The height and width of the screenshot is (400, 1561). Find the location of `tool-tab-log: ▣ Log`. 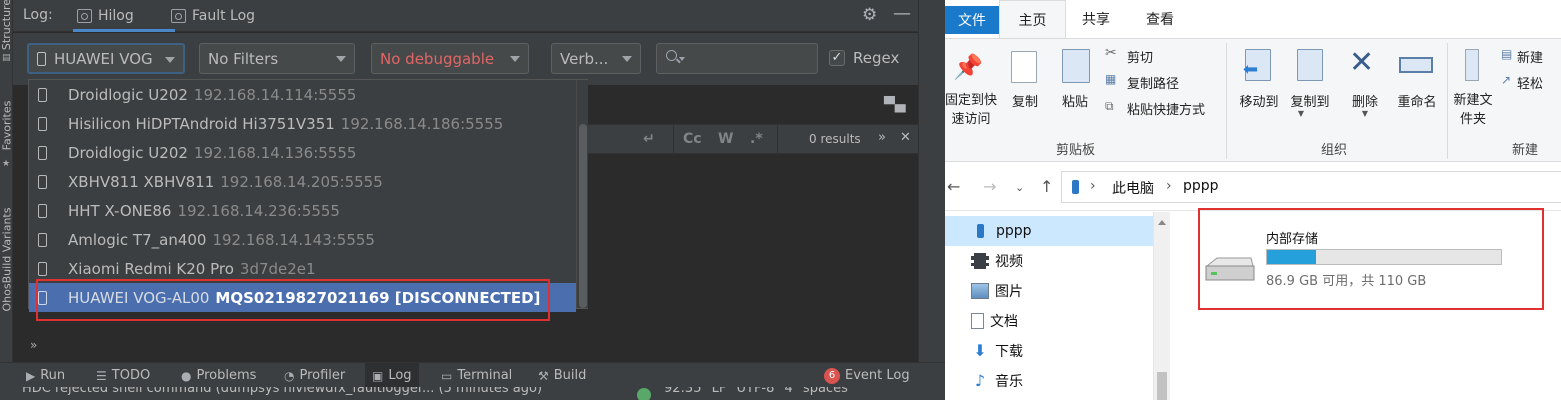

tool-tab-log: ▣ Log is located at coordinates (392, 375).